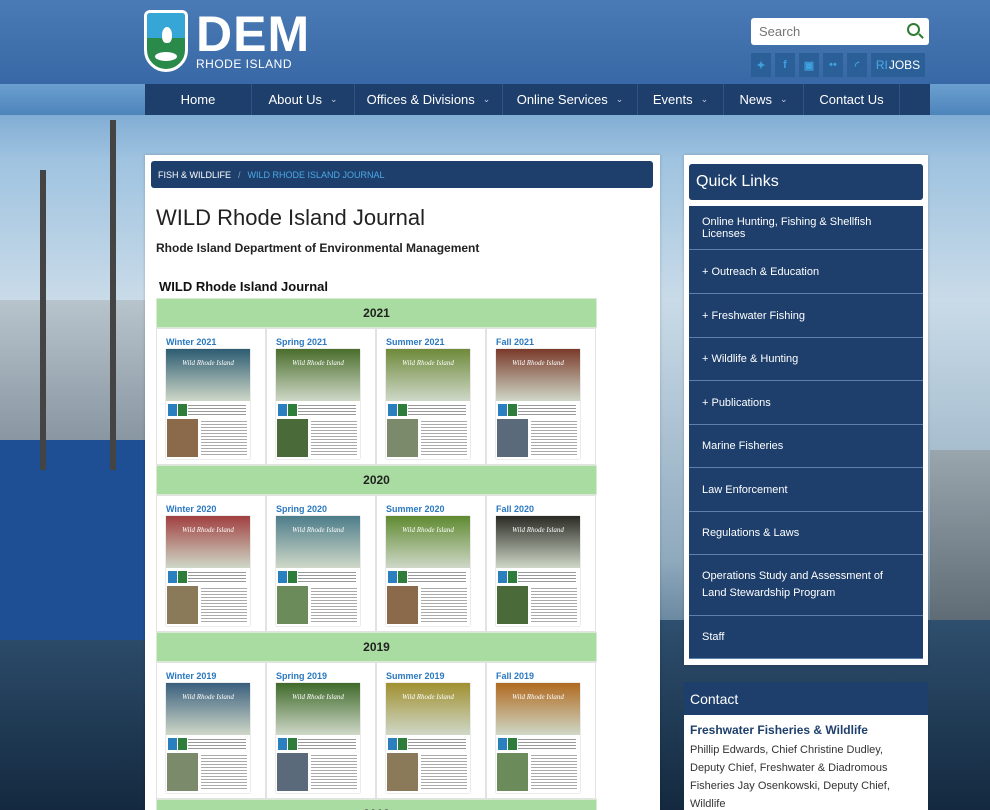 The width and height of the screenshot is (990, 810). Describe the element at coordinates (806, 182) in the screenshot. I see `quick-links-title: Quick Links` at that location.